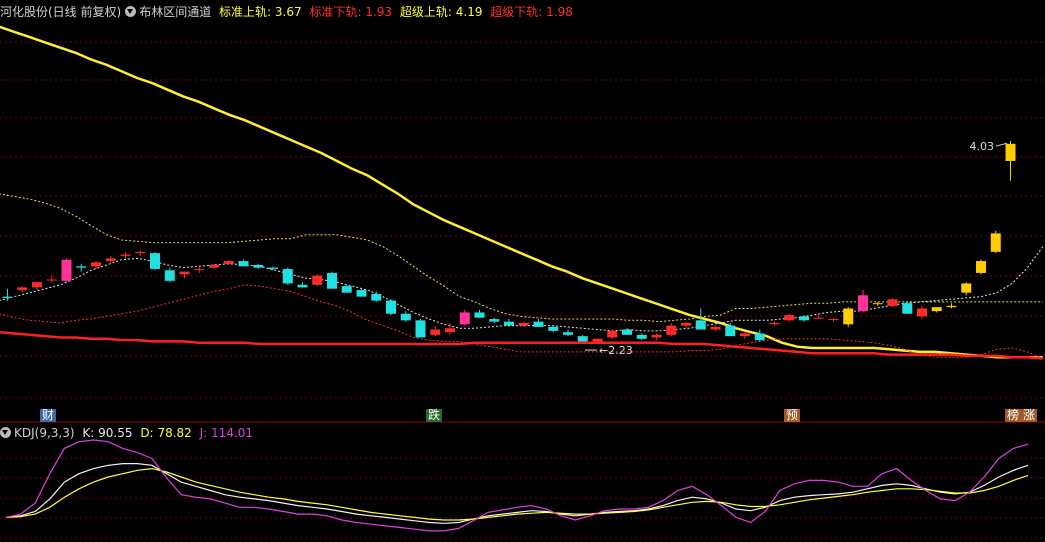  Describe the element at coordinates (351, 12) in the screenshot. I see `std-lower-readout: 标准下轨: 1.93` at that location.